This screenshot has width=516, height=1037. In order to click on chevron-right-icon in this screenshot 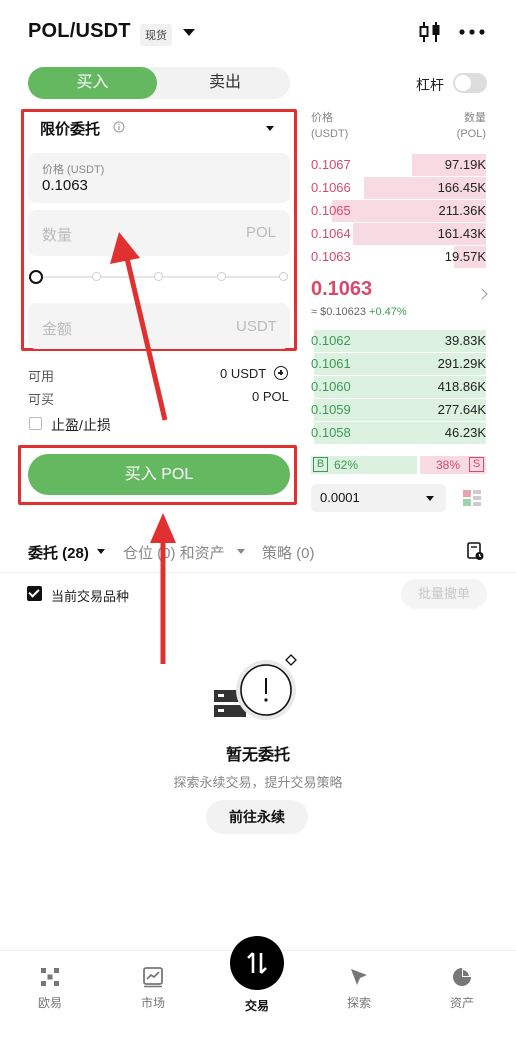, I will do `click(482, 294)`.